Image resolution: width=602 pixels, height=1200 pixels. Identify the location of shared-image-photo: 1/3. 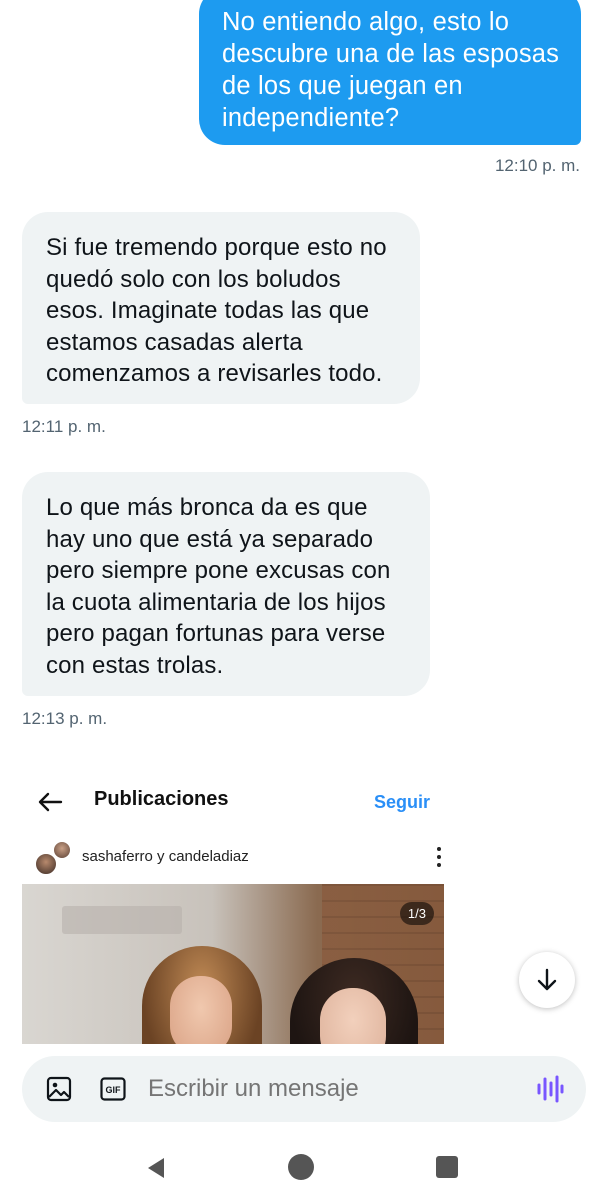
(233, 964).